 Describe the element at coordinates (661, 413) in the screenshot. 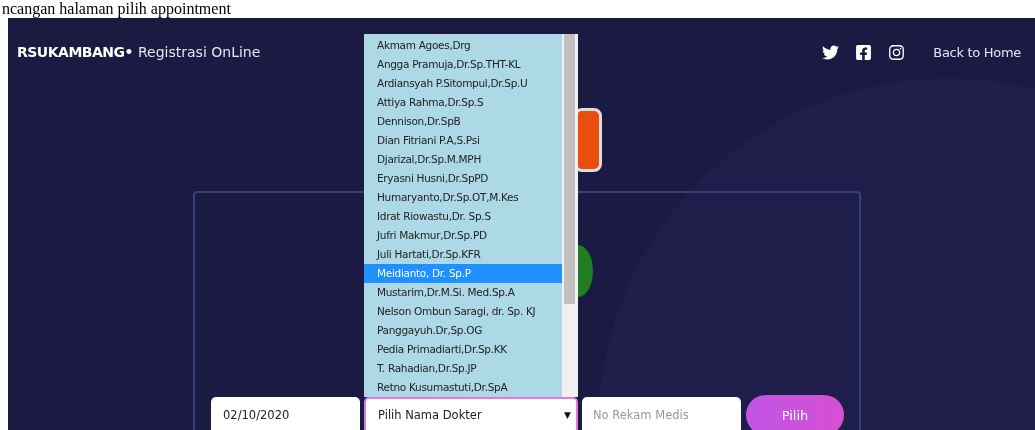

I see `record-number-field: No Rekam Medis` at that location.